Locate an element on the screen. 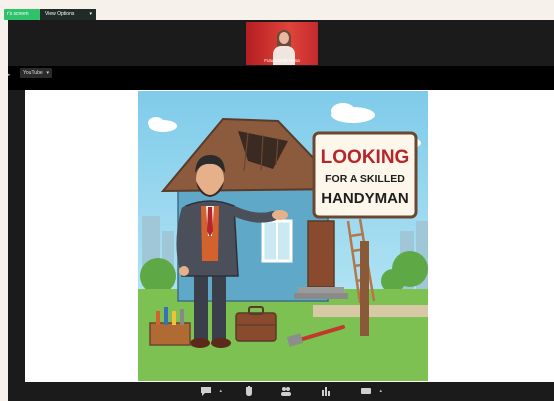 The width and height of the screenshot is (554, 401). chat-button: ▴ is located at coordinates (211, 392).